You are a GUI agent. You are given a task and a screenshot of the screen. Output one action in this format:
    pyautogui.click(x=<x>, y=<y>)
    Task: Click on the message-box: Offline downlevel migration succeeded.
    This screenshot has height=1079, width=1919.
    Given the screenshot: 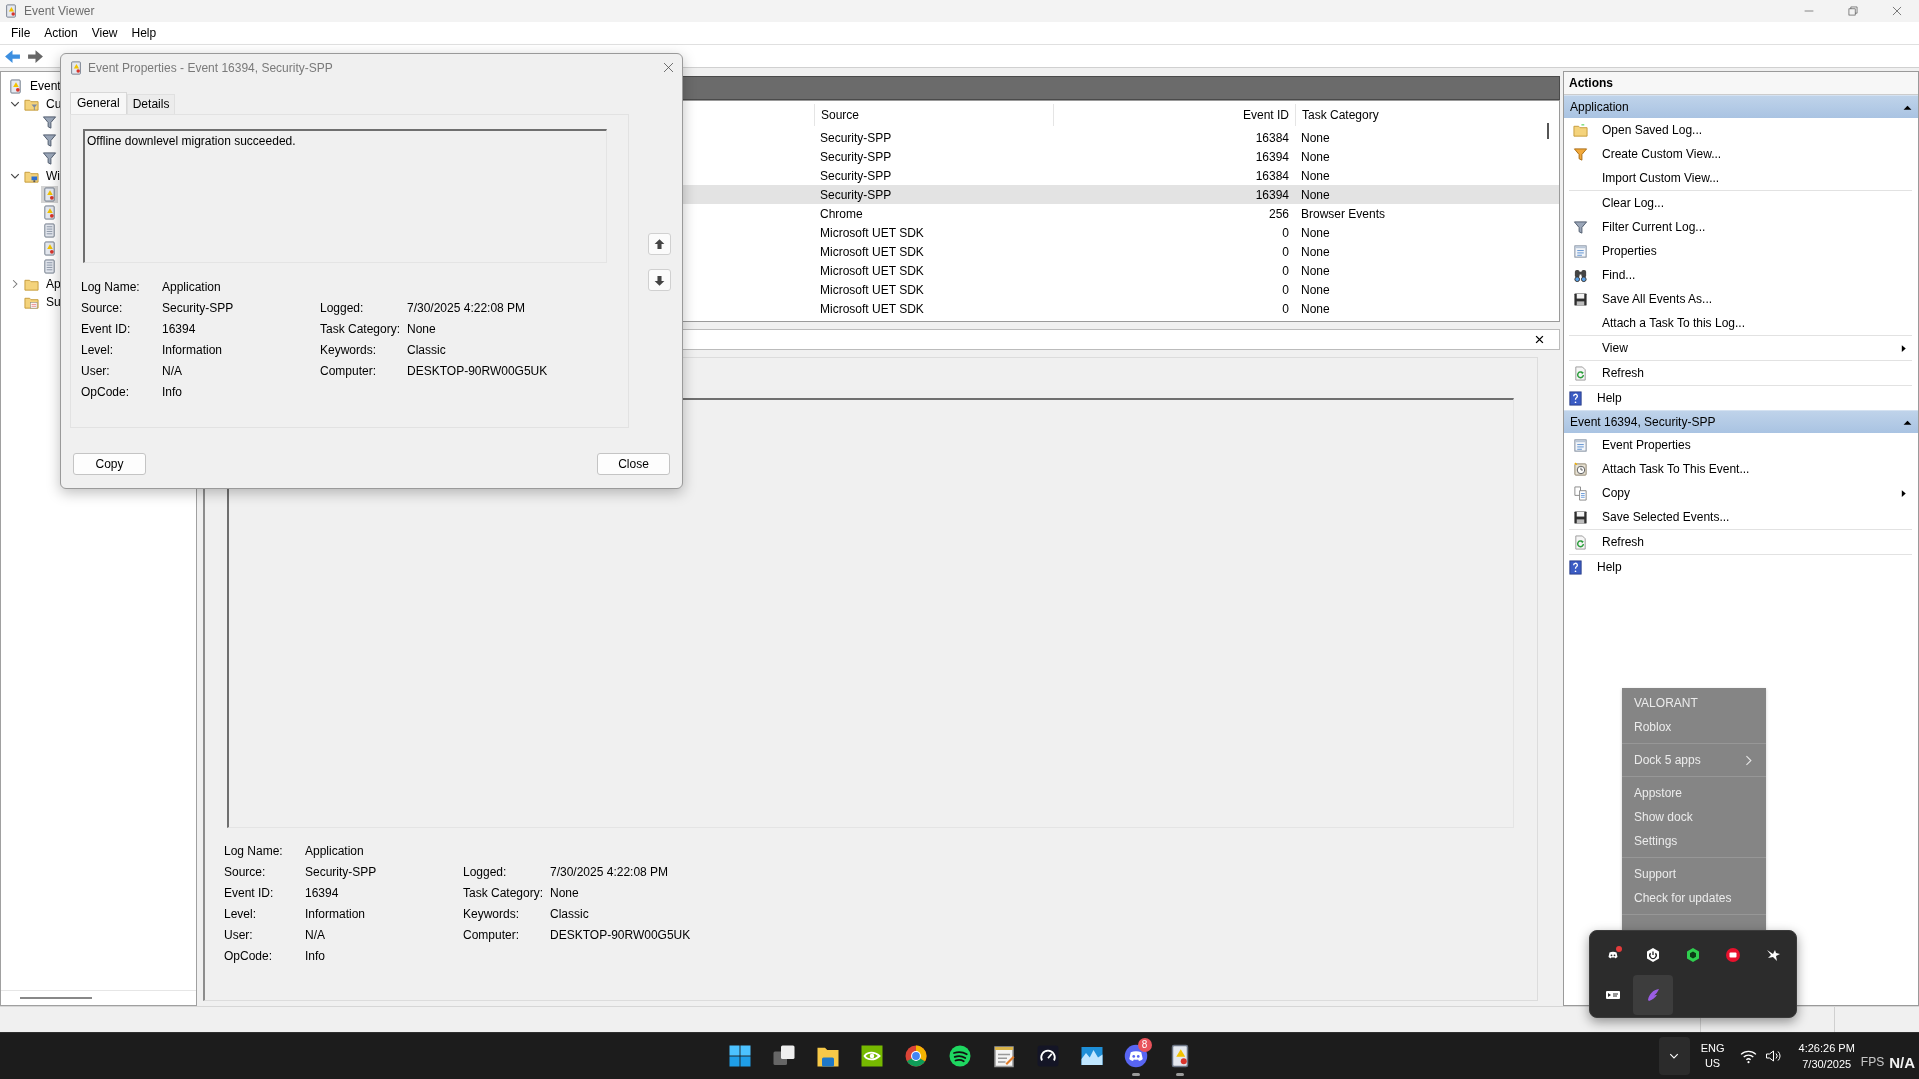 What is the action you would take?
    pyautogui.click(x=345, y=196)
    